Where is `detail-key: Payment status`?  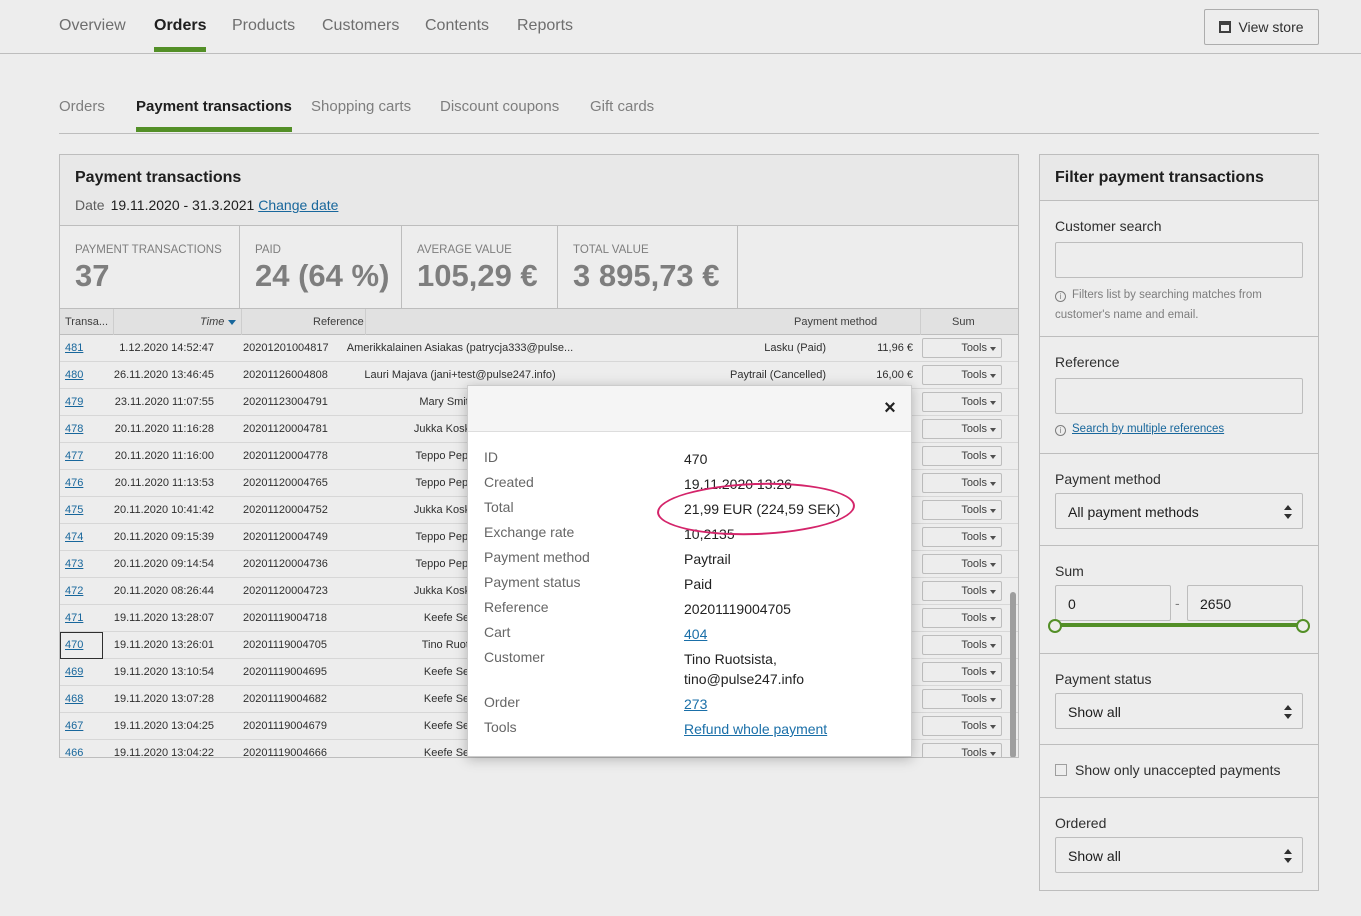 detail-key: Payment status is located at coordinates (532, 582).